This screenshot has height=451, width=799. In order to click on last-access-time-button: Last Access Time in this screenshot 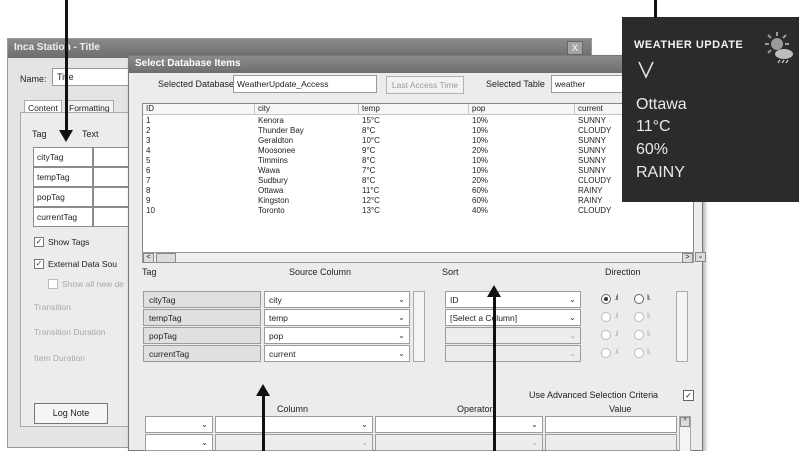, I will do `click(425, 85)`.